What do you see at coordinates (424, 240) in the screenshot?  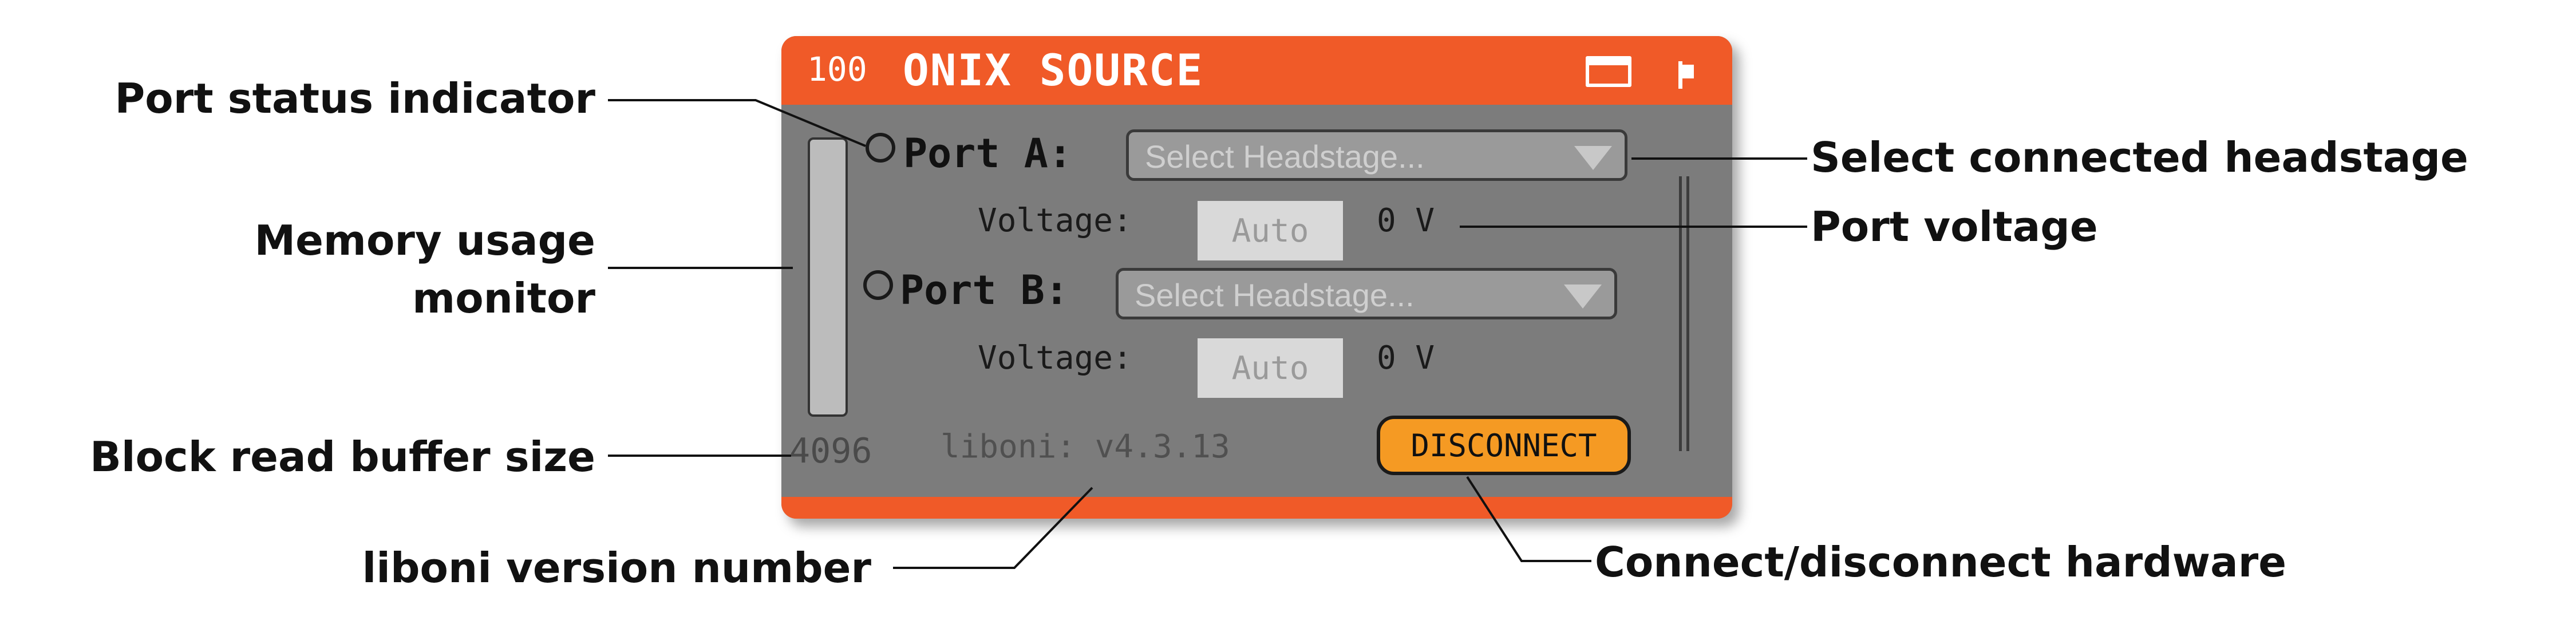 I see `annotation-memory-usage-1: Memory usage` at bounding box center [424, 240].